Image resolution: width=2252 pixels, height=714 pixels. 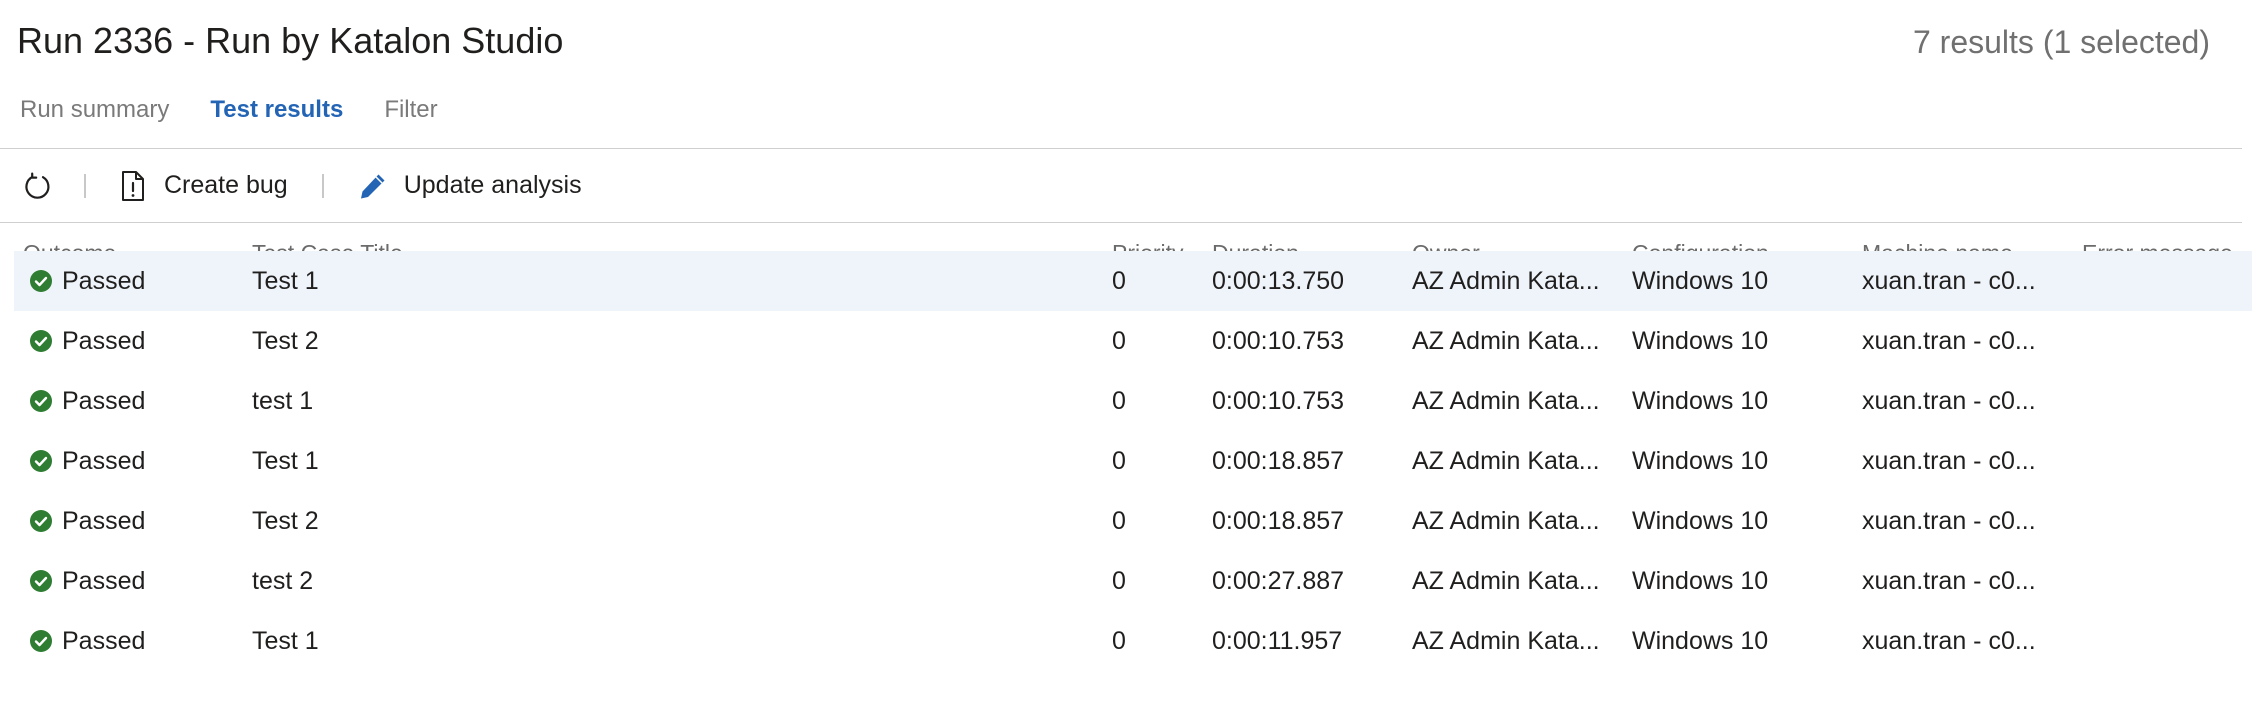 I want to click on update-analysis-label: Update analysis, so click(x=492, y=185).